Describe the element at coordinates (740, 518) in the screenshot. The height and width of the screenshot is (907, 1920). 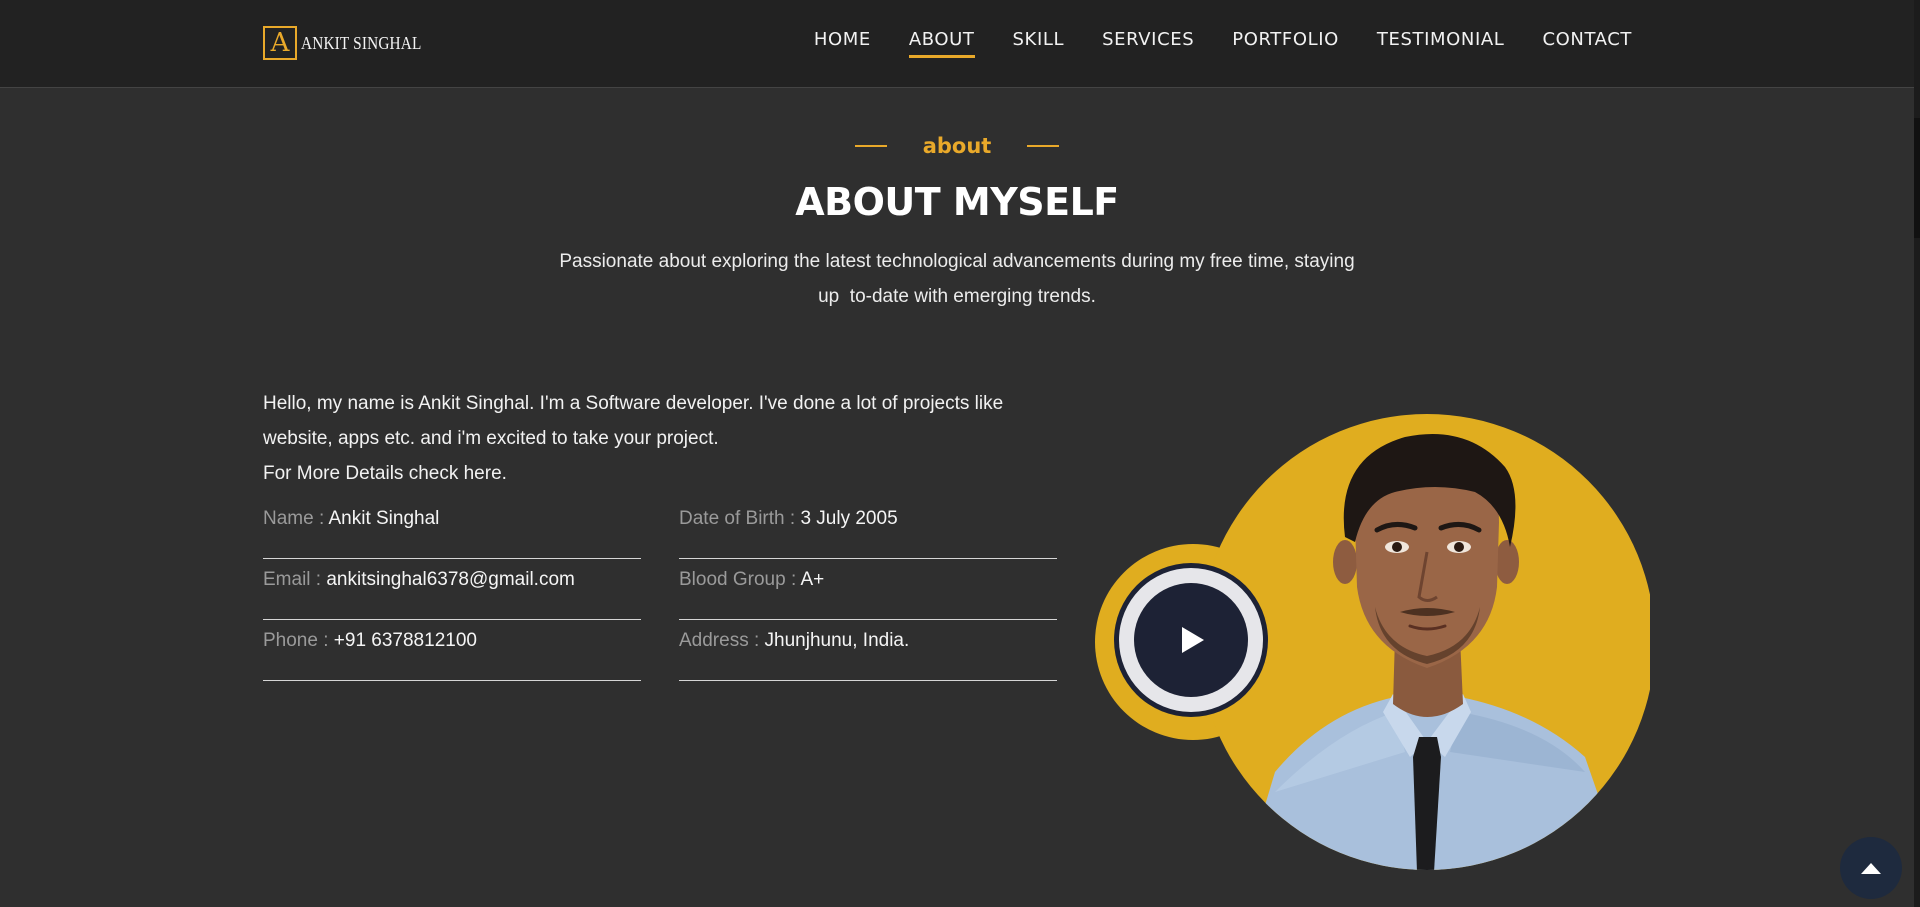
I see `info-label: Date of Birth :` at that location.